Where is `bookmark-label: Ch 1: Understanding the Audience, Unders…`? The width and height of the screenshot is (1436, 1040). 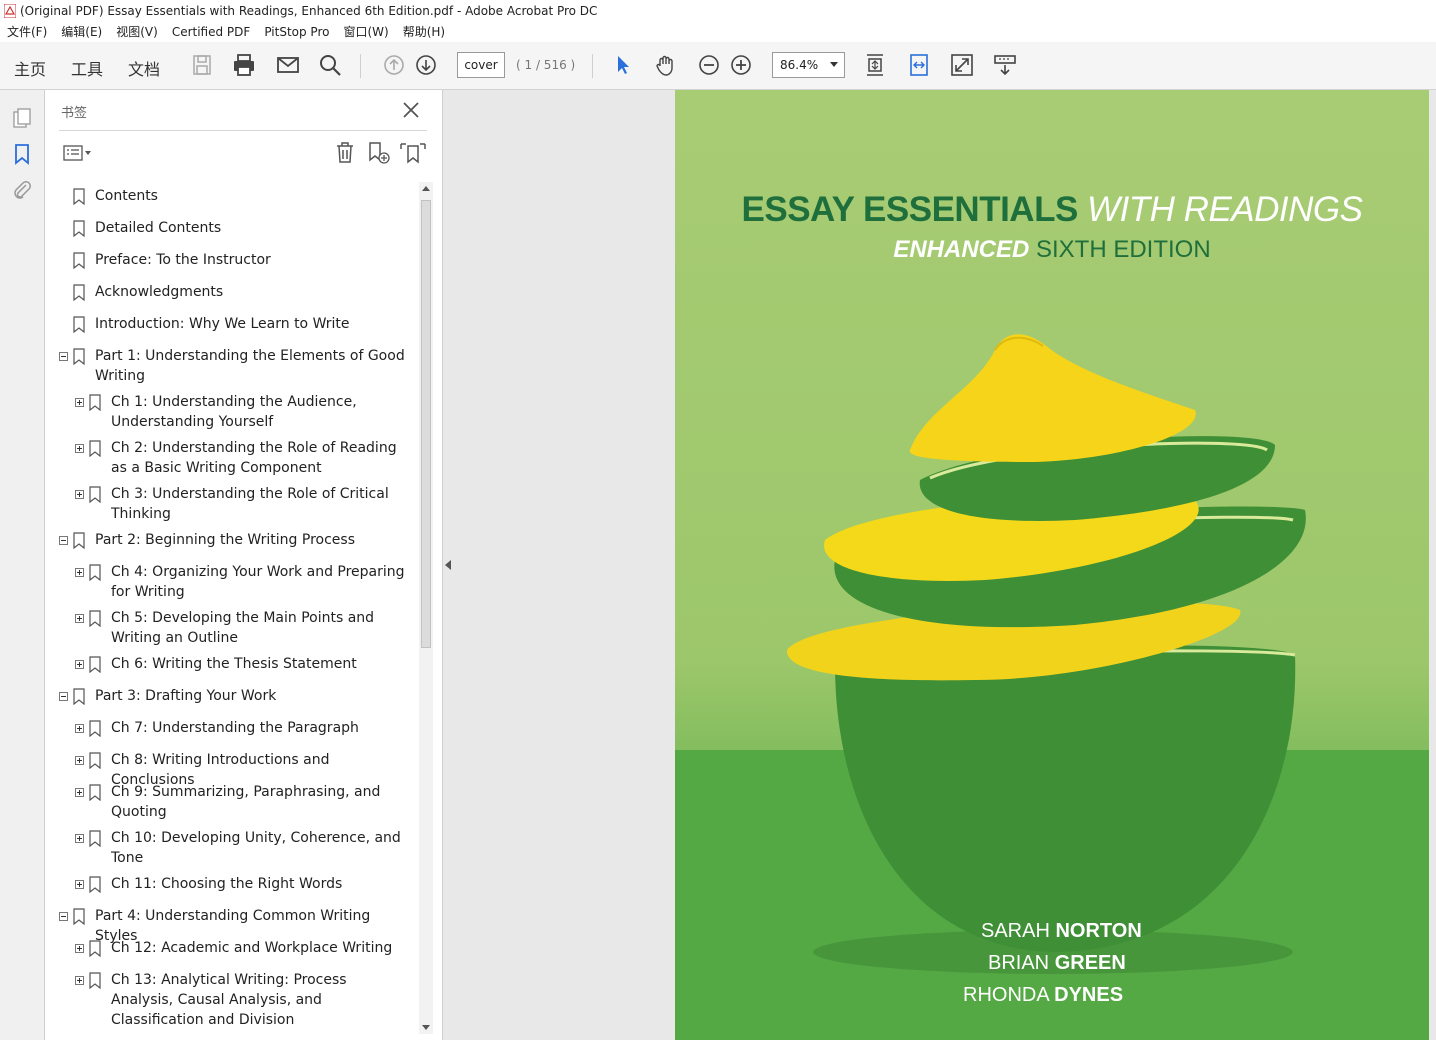 bookmark-label: Ch 1: Understanding the Audience, Unders… is located at coordinates (234, 412).